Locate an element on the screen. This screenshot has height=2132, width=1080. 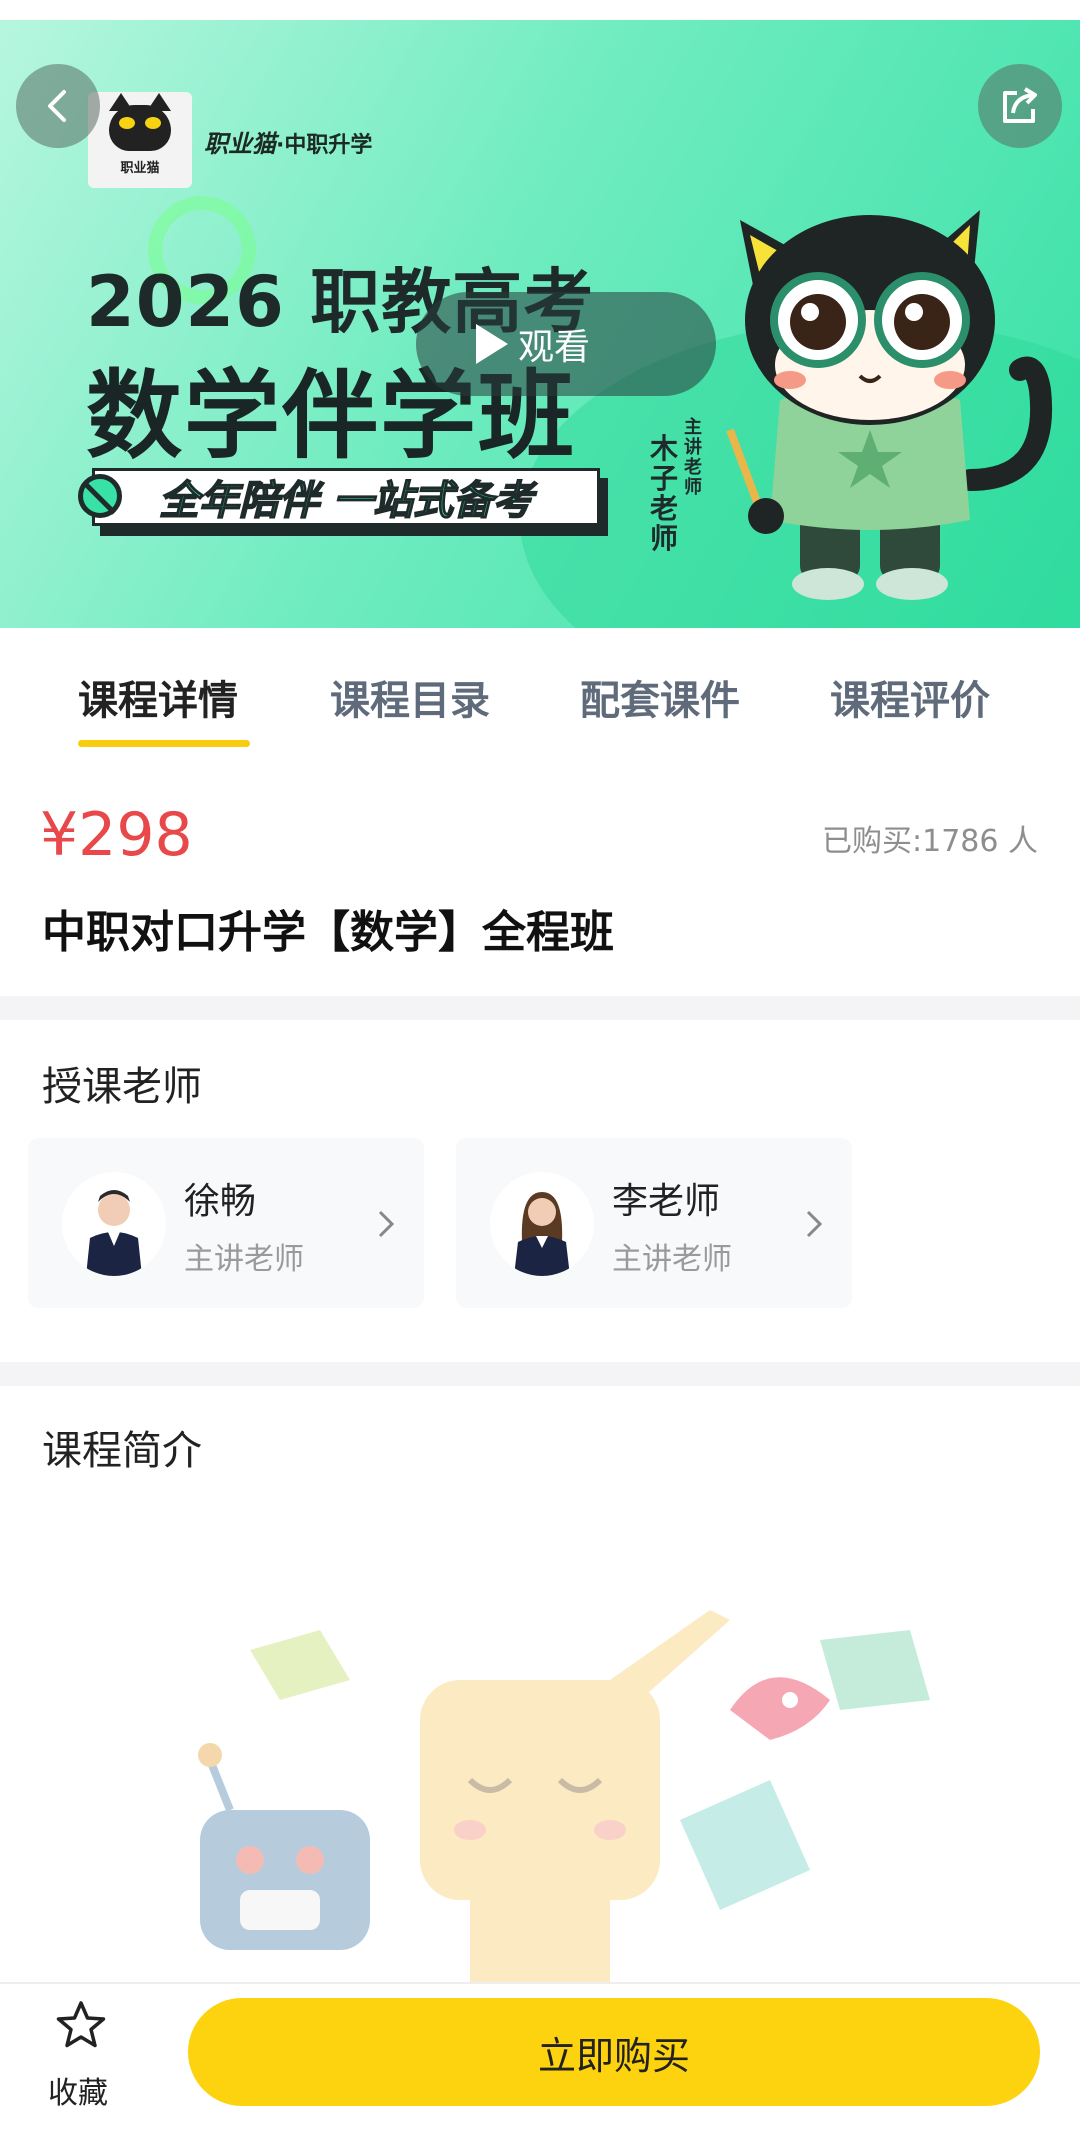
teacher-card: 徐畅 主讲老师 is located at coordinates (226, 1223).